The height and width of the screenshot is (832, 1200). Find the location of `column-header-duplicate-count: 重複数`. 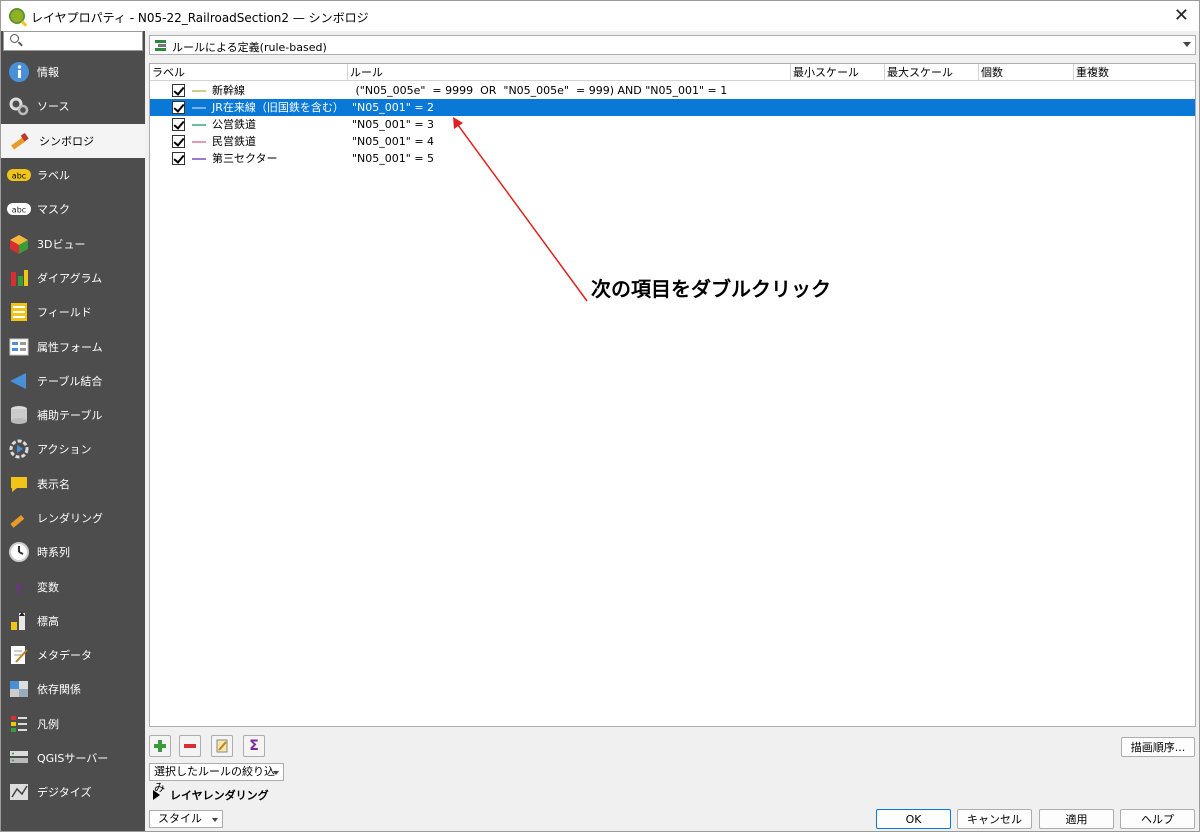

column-header-duplicate-count: 重複数 is located at coordinates (1134, 72).